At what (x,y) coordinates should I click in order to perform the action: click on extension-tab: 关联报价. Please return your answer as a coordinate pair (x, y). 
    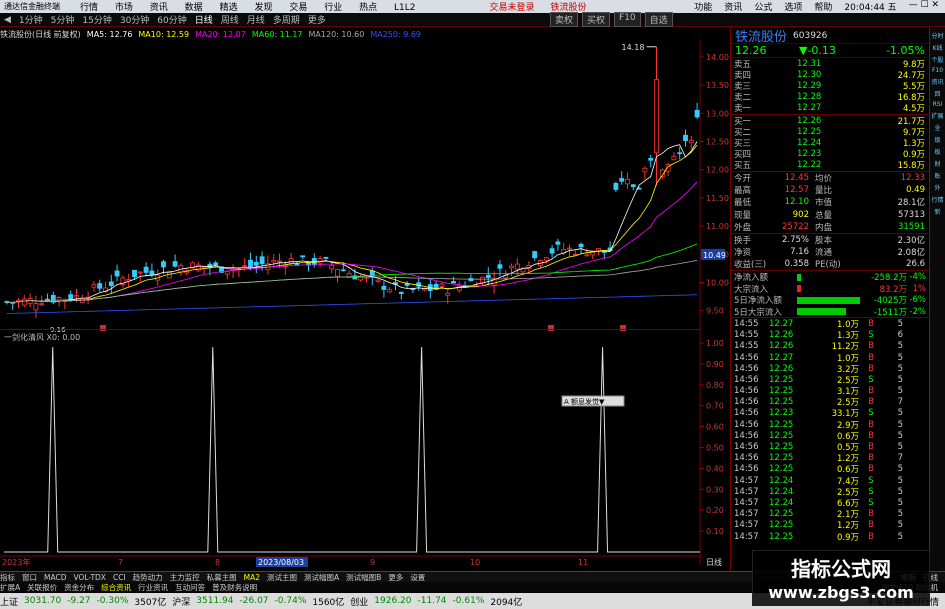
    Looking at the image, I should click on (42, 587).